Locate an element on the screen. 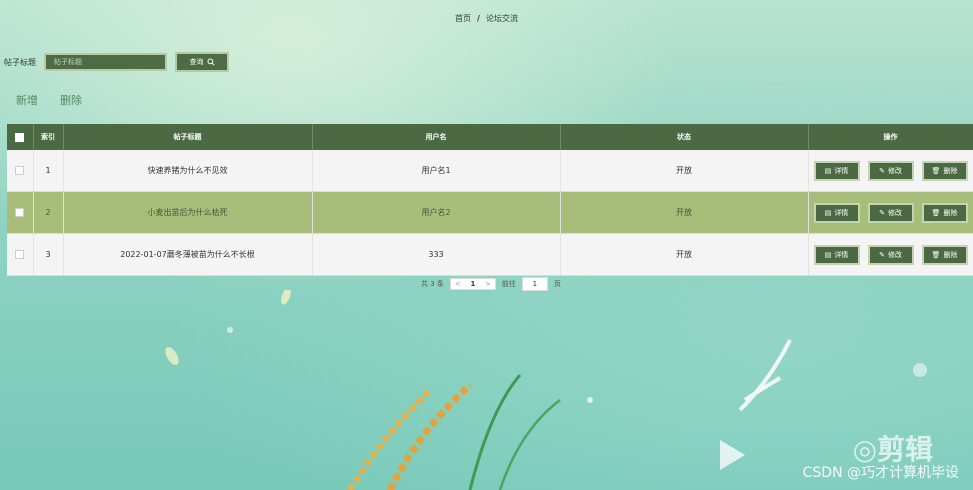  breadcrumb-home: 首页 is located at coordinates (463, 18).